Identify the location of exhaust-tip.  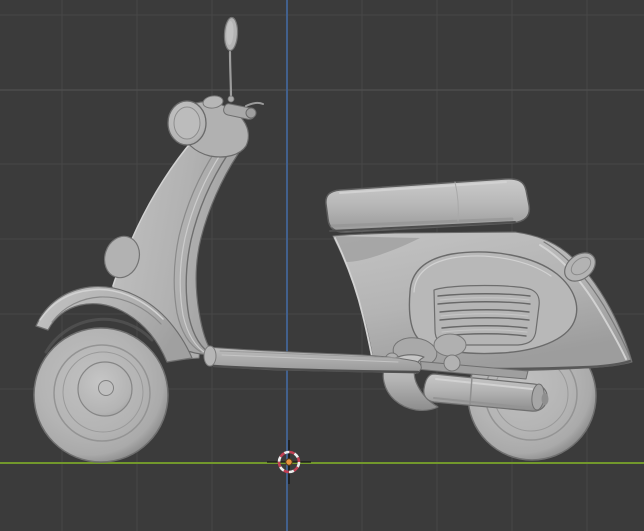
(545, 399).